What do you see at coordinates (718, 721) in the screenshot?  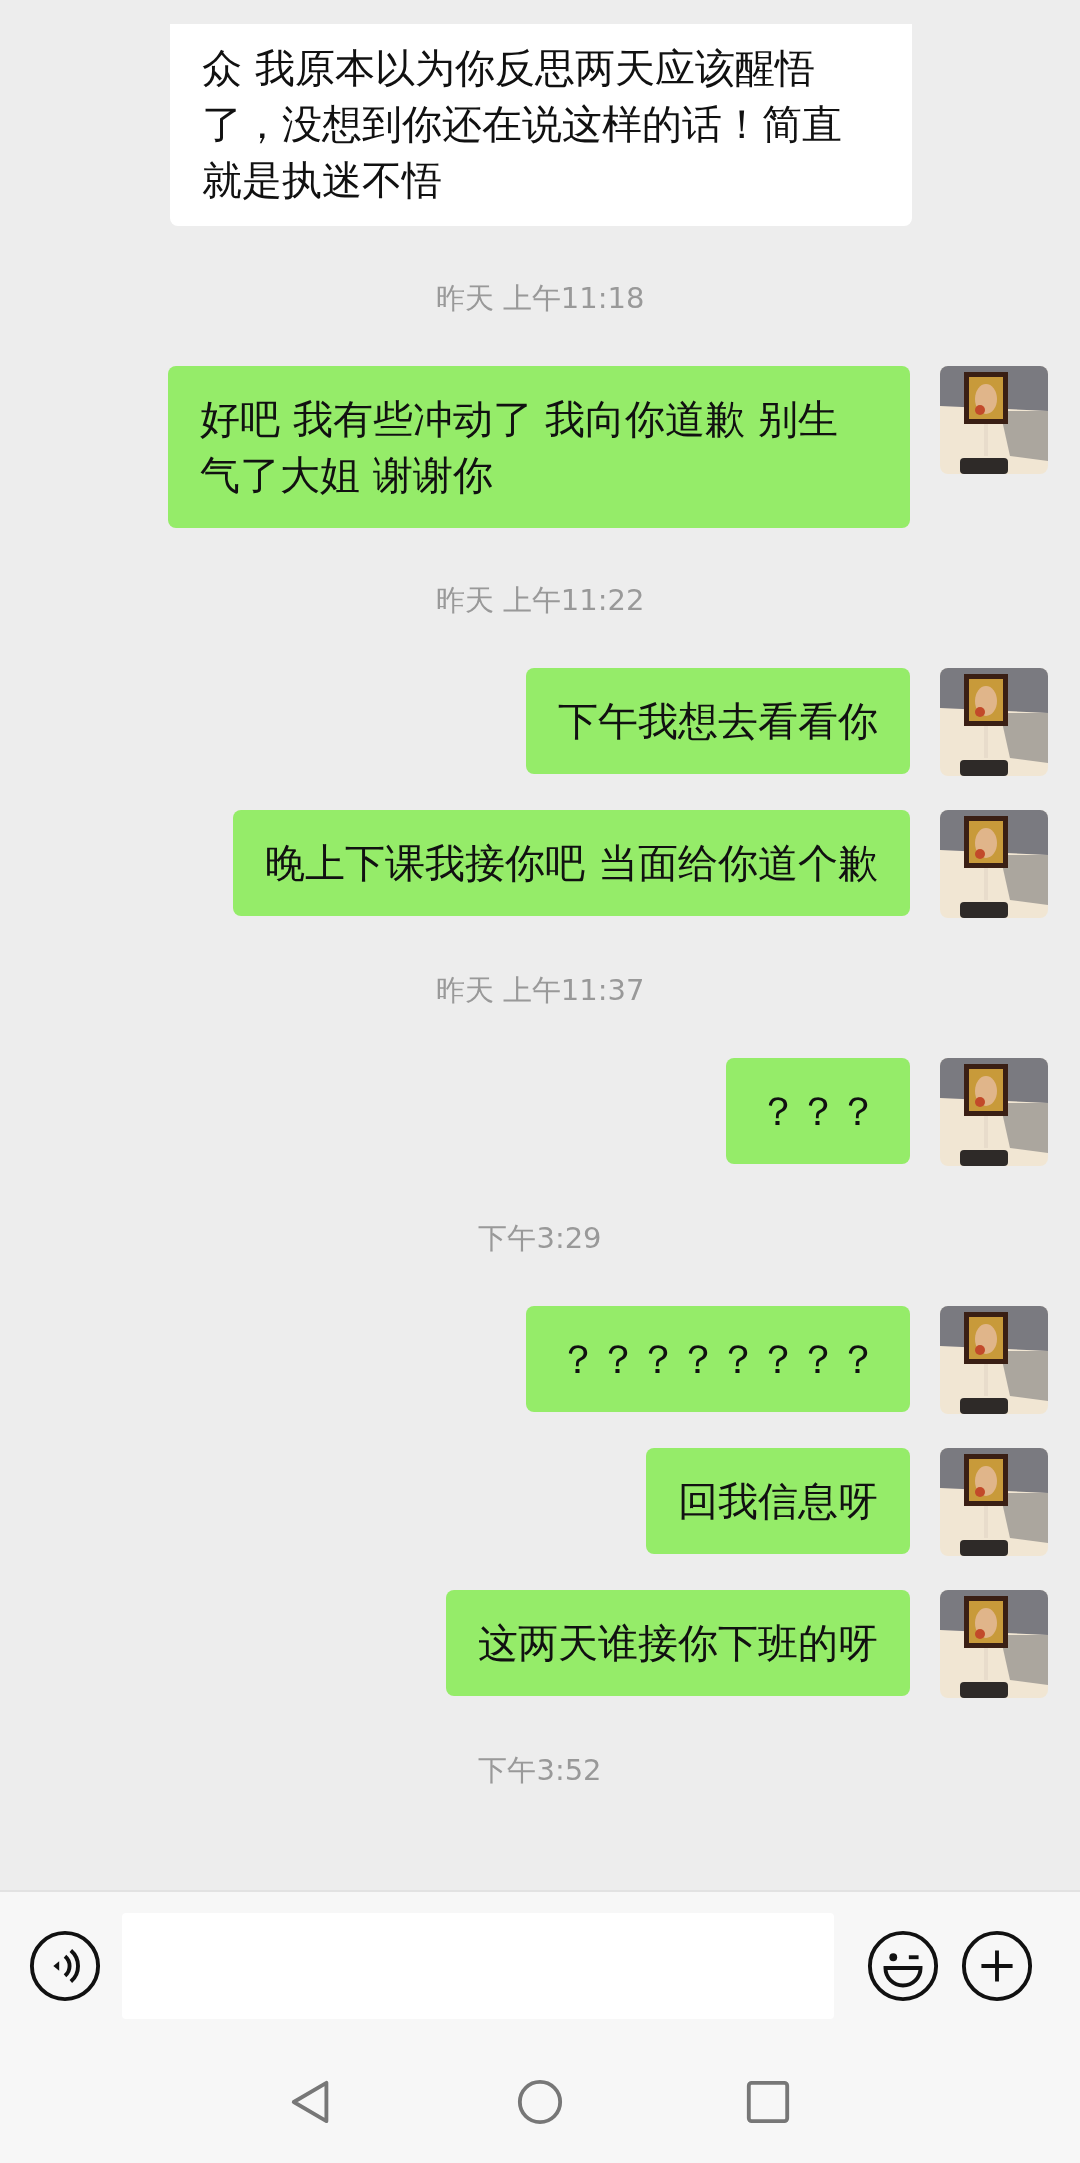 I see `message-bubble: 下午我想去看看你` at bounding box center [718, 721].